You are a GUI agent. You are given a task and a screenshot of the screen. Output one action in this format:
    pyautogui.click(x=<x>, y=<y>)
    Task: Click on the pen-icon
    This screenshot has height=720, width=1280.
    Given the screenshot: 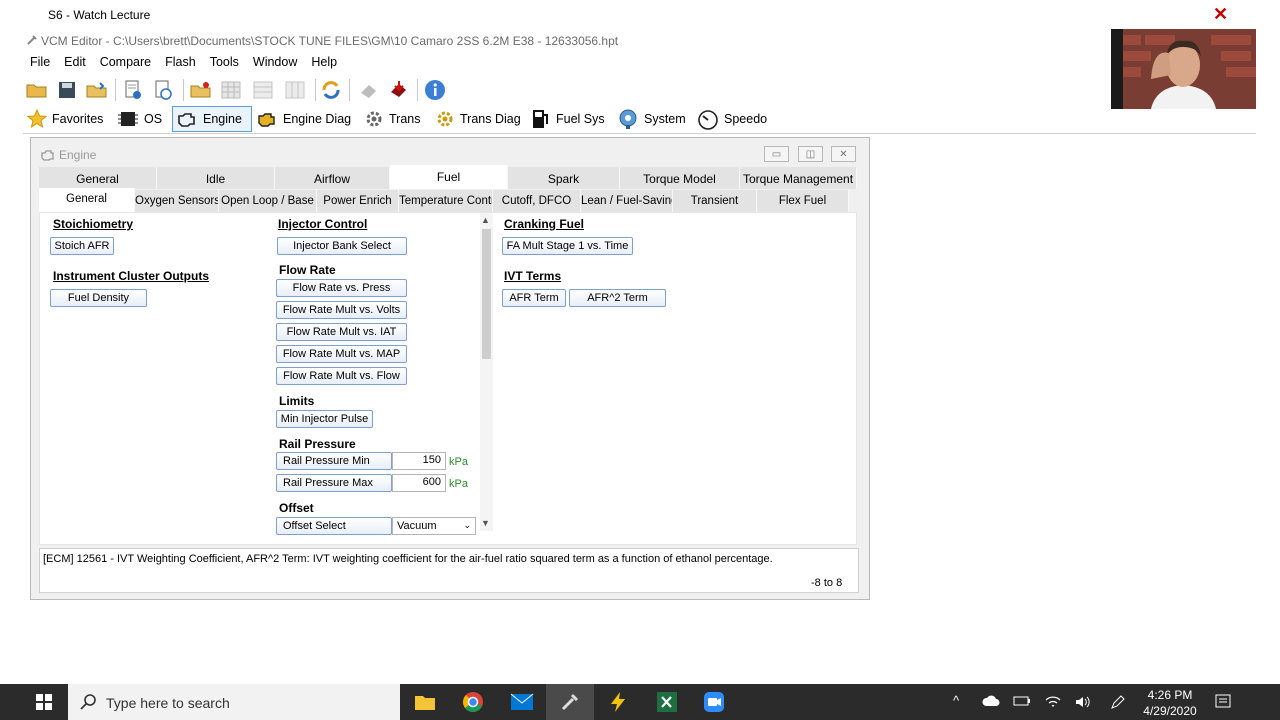 What is the action you would take?
    pyautogui.click(x=1118, y=702)
    